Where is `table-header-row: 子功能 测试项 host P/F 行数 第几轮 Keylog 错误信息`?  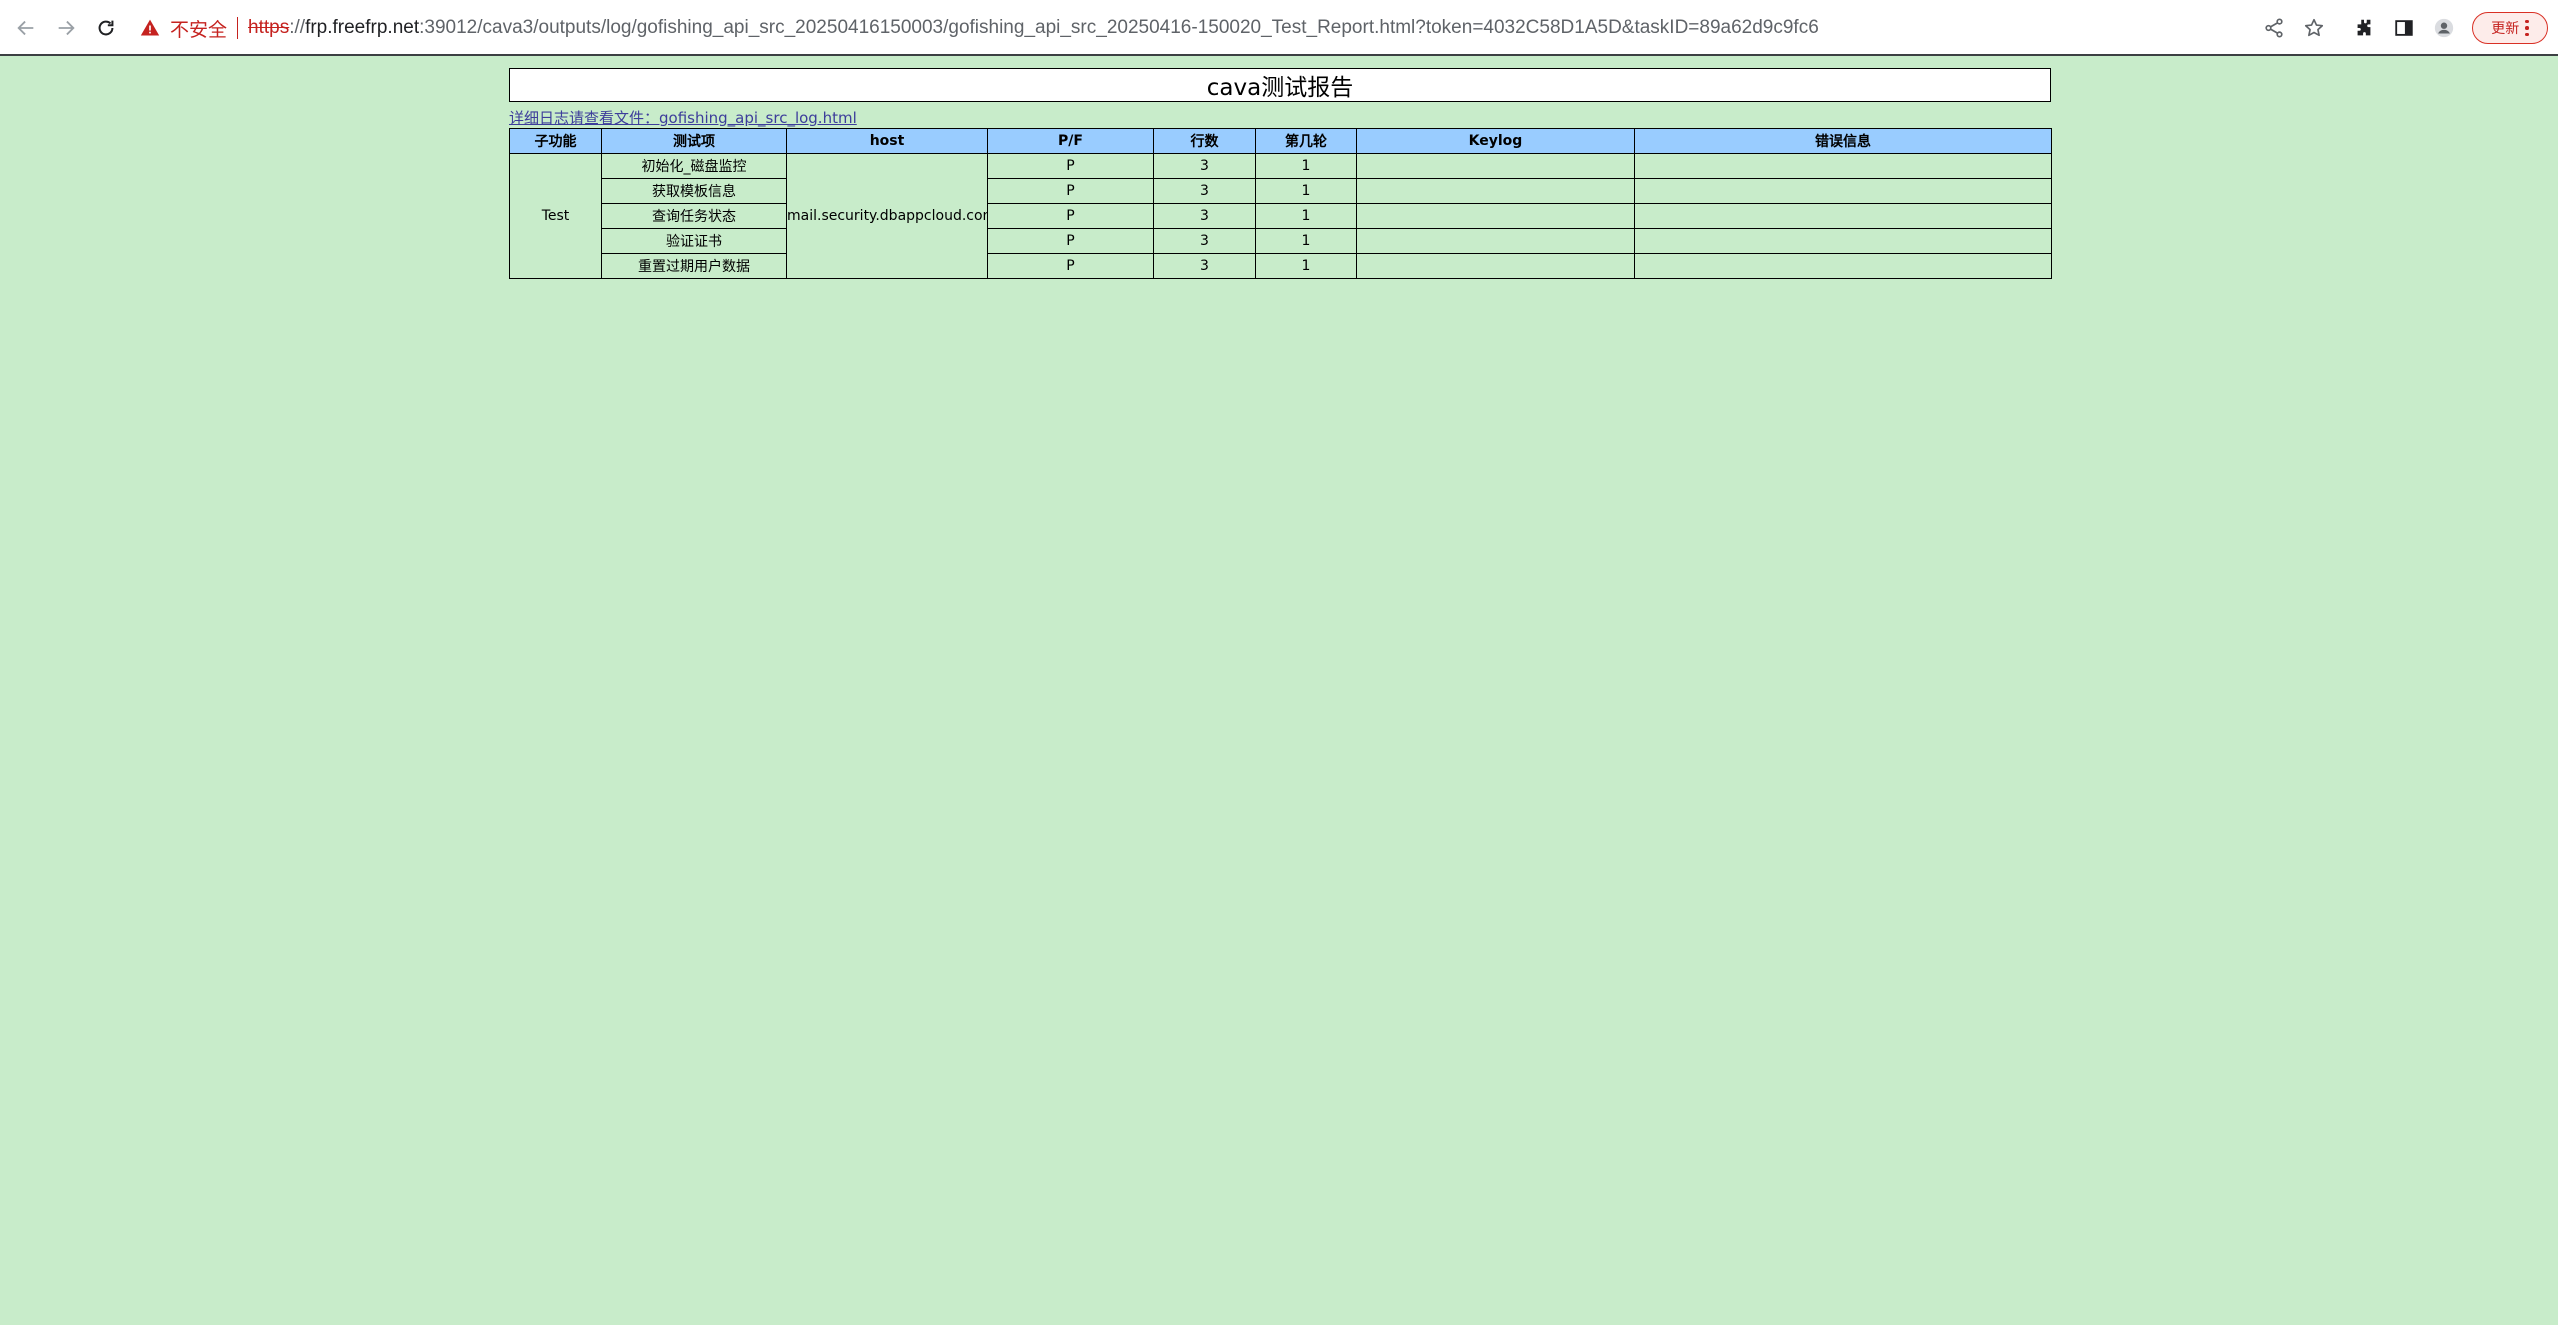 table-header-row: 子功能 测试项 host P/F 行数 第几轮 Keylog 错误信息 is located at coordinates (1280, 141).